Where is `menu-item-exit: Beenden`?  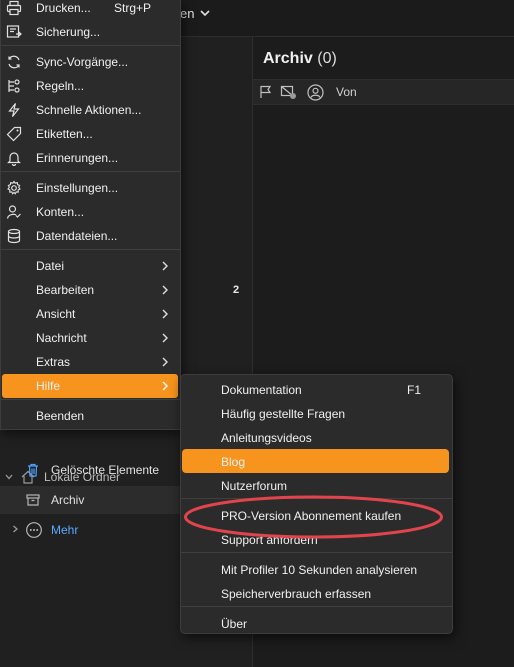
menu-item-exit: Beenden is located at coordinates (90, 416).